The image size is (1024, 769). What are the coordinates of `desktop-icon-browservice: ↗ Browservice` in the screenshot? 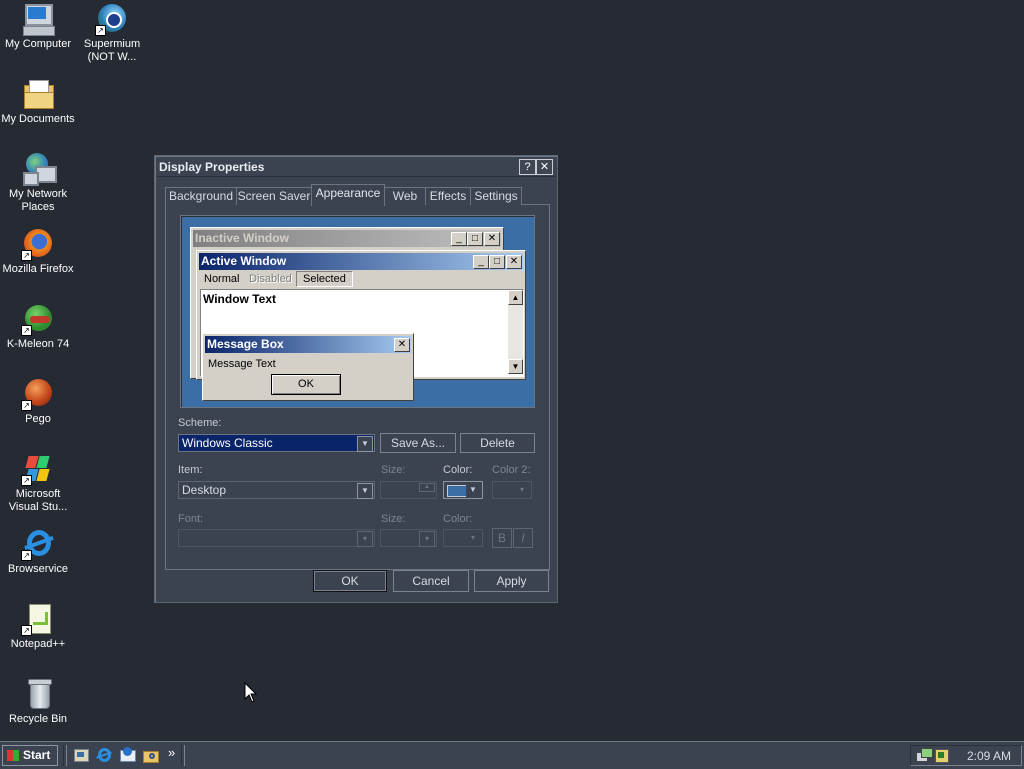 It's located at (38, 551).